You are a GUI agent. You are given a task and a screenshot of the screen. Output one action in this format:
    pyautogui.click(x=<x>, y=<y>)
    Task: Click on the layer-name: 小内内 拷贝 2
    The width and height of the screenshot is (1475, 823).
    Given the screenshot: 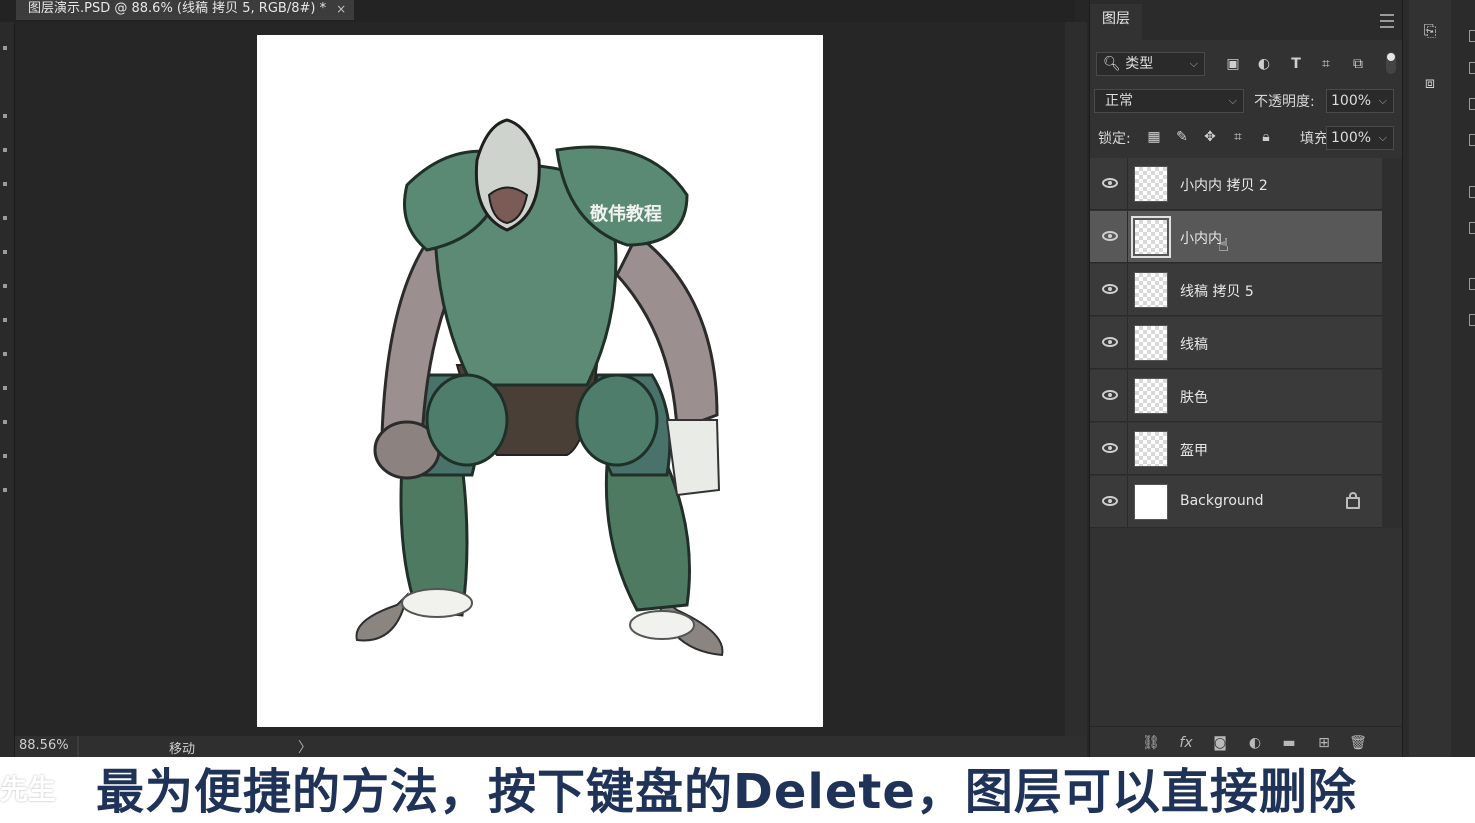 What is the action you would take?
    pyautogui.click(x=1224, y=186)
    